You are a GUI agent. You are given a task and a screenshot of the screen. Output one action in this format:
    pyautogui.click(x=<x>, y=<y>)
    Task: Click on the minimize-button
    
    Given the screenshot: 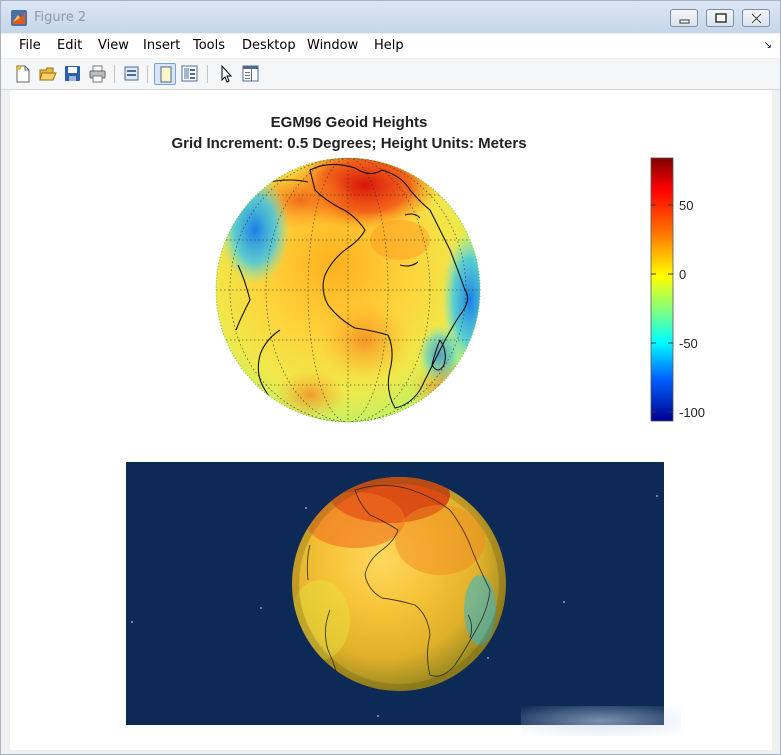 What is the action you would take?
    pyautogui.click(x=684, y=18)
    